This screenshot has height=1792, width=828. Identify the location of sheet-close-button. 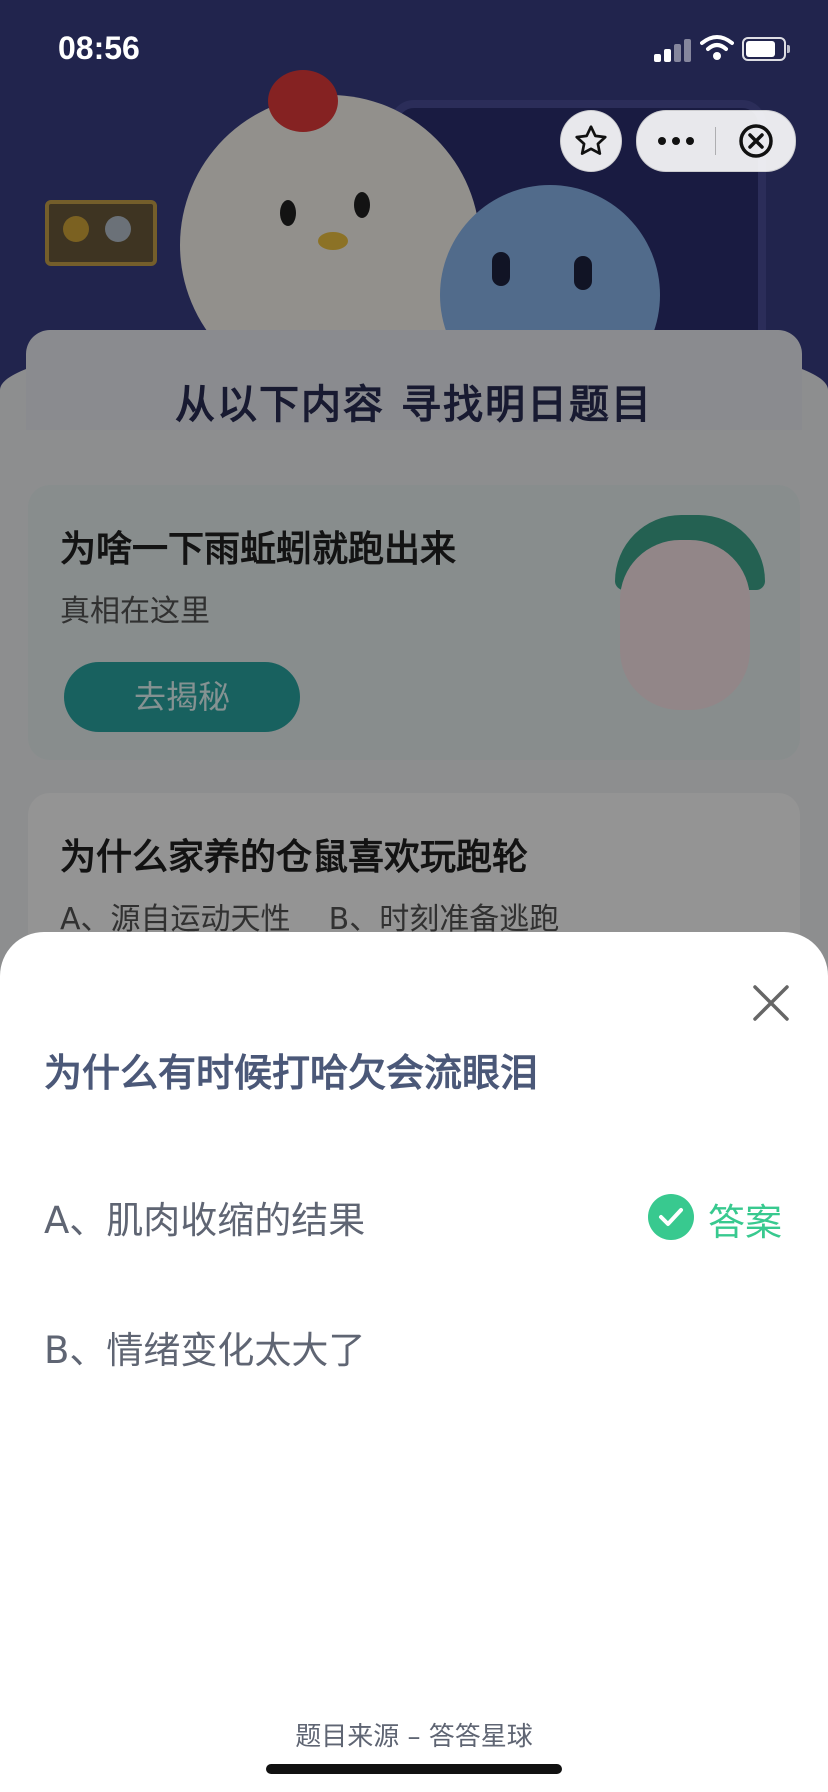
(771, 1003).